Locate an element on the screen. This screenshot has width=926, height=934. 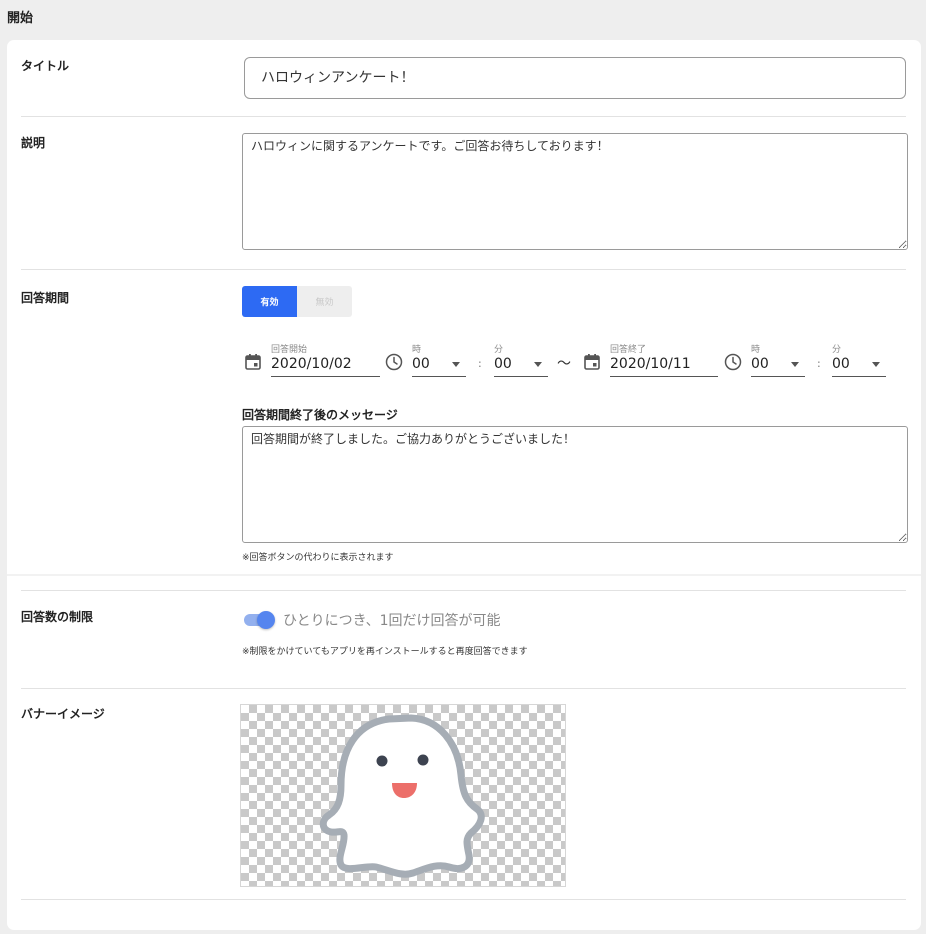
end-hour-text: 00 is located at coordinates (760, 364).